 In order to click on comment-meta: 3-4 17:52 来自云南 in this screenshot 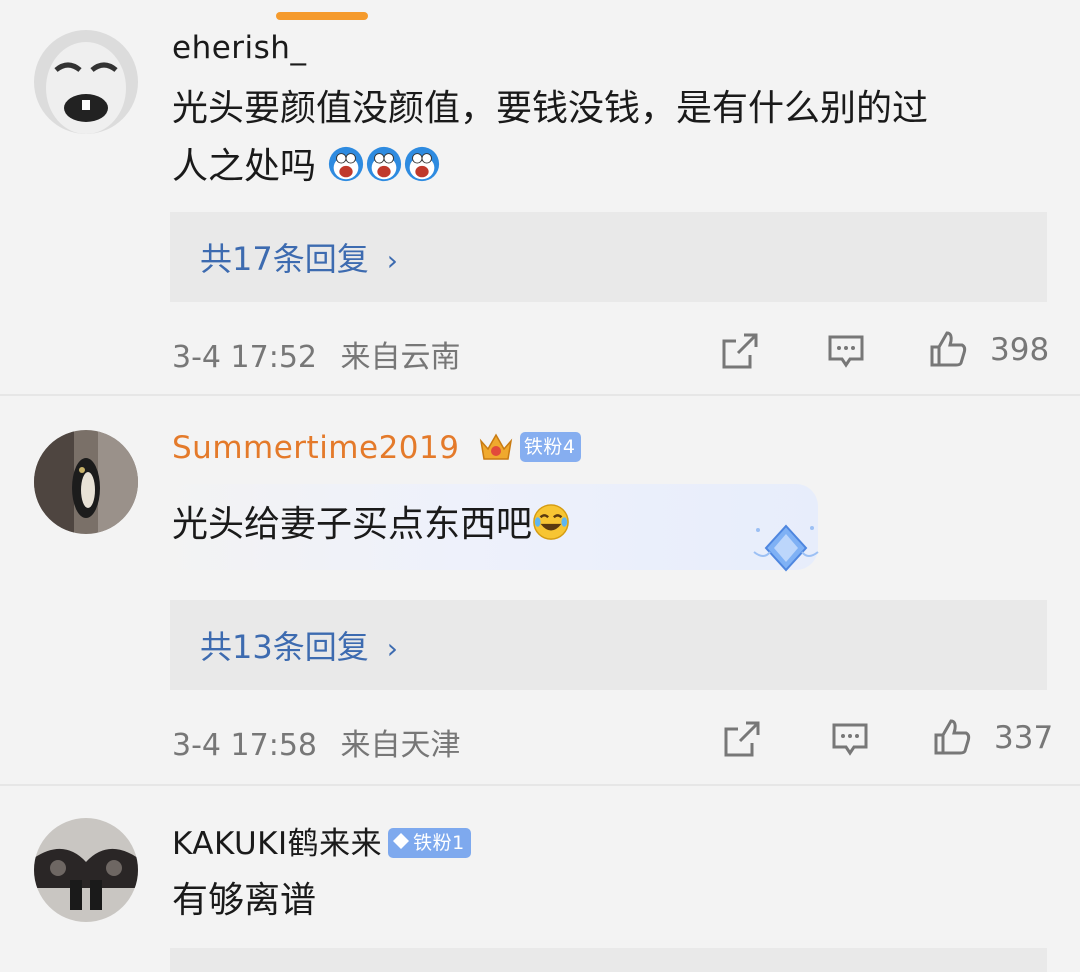, I will do `click(316, 354)`.